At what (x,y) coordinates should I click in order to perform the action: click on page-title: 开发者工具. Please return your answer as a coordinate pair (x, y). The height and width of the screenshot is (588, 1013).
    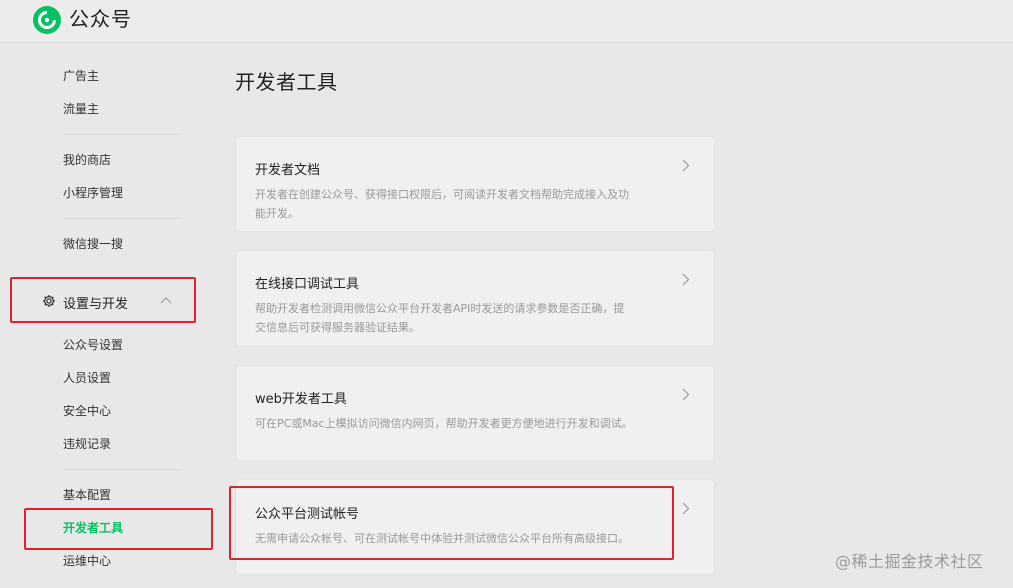
    Looking at the image, I should click on (286, 82).